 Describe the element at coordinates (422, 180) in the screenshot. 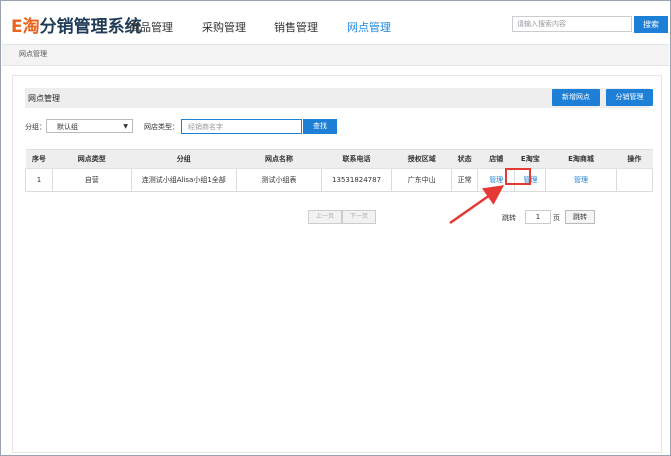

I see `cell-region: 广东中山` at that location.